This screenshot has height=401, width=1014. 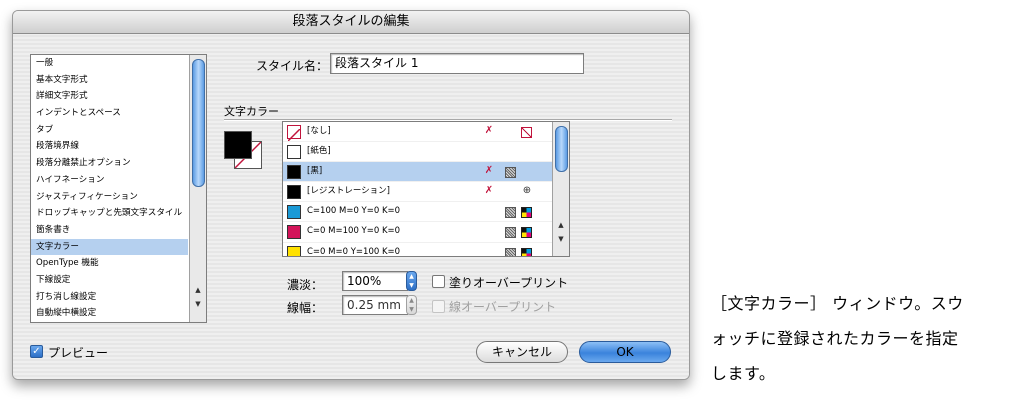 I want to click on overprint-stroke-checkbox, so click(x=438, y=306).